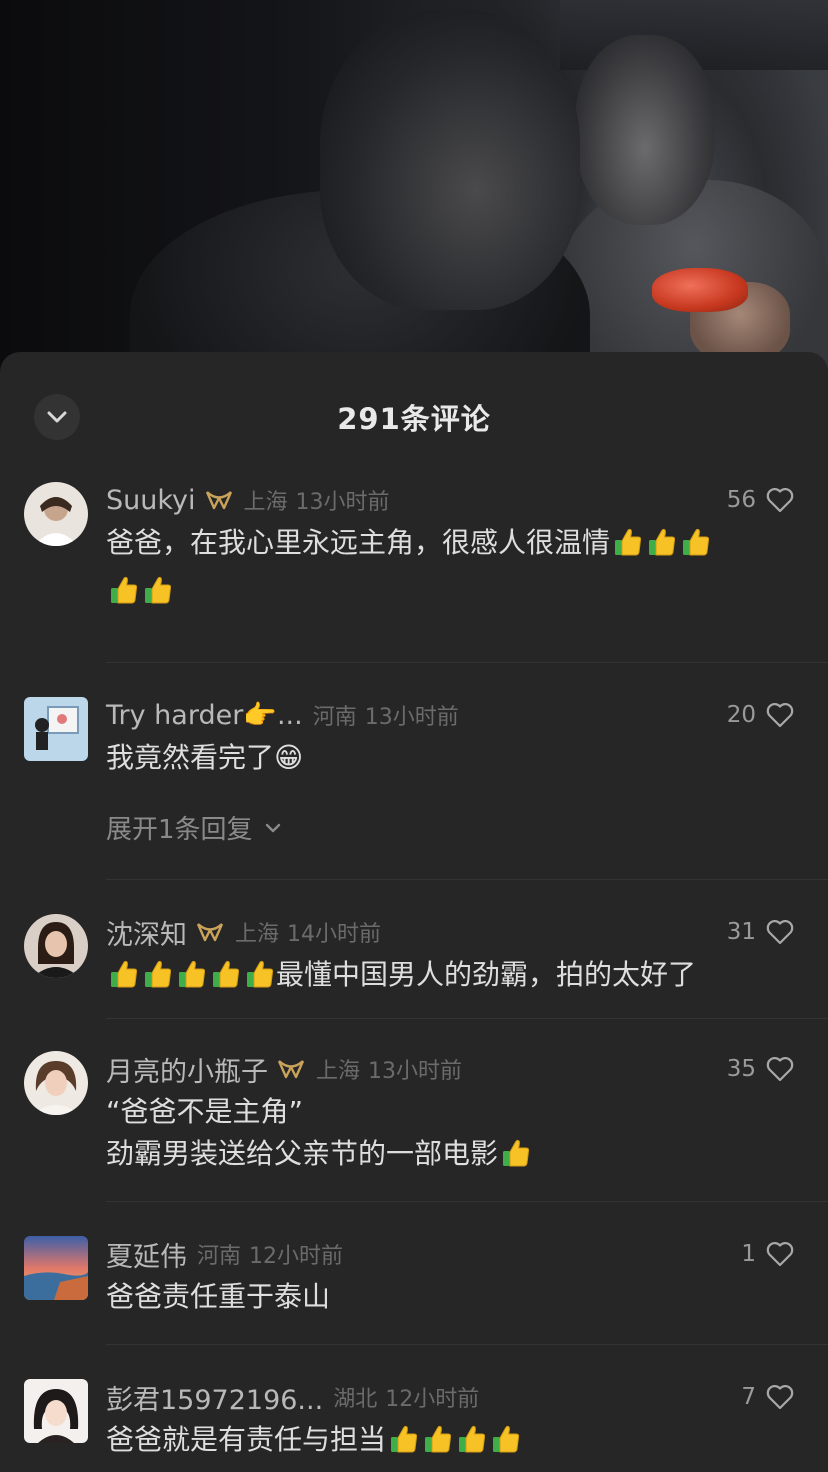 This screenshot has height=1472, width=828. Describe the element at coordinates (358, 542) in the screenshot. I see `comment-text-line: 爸爸，在我心里永远主角，很感人很温情` at that location.